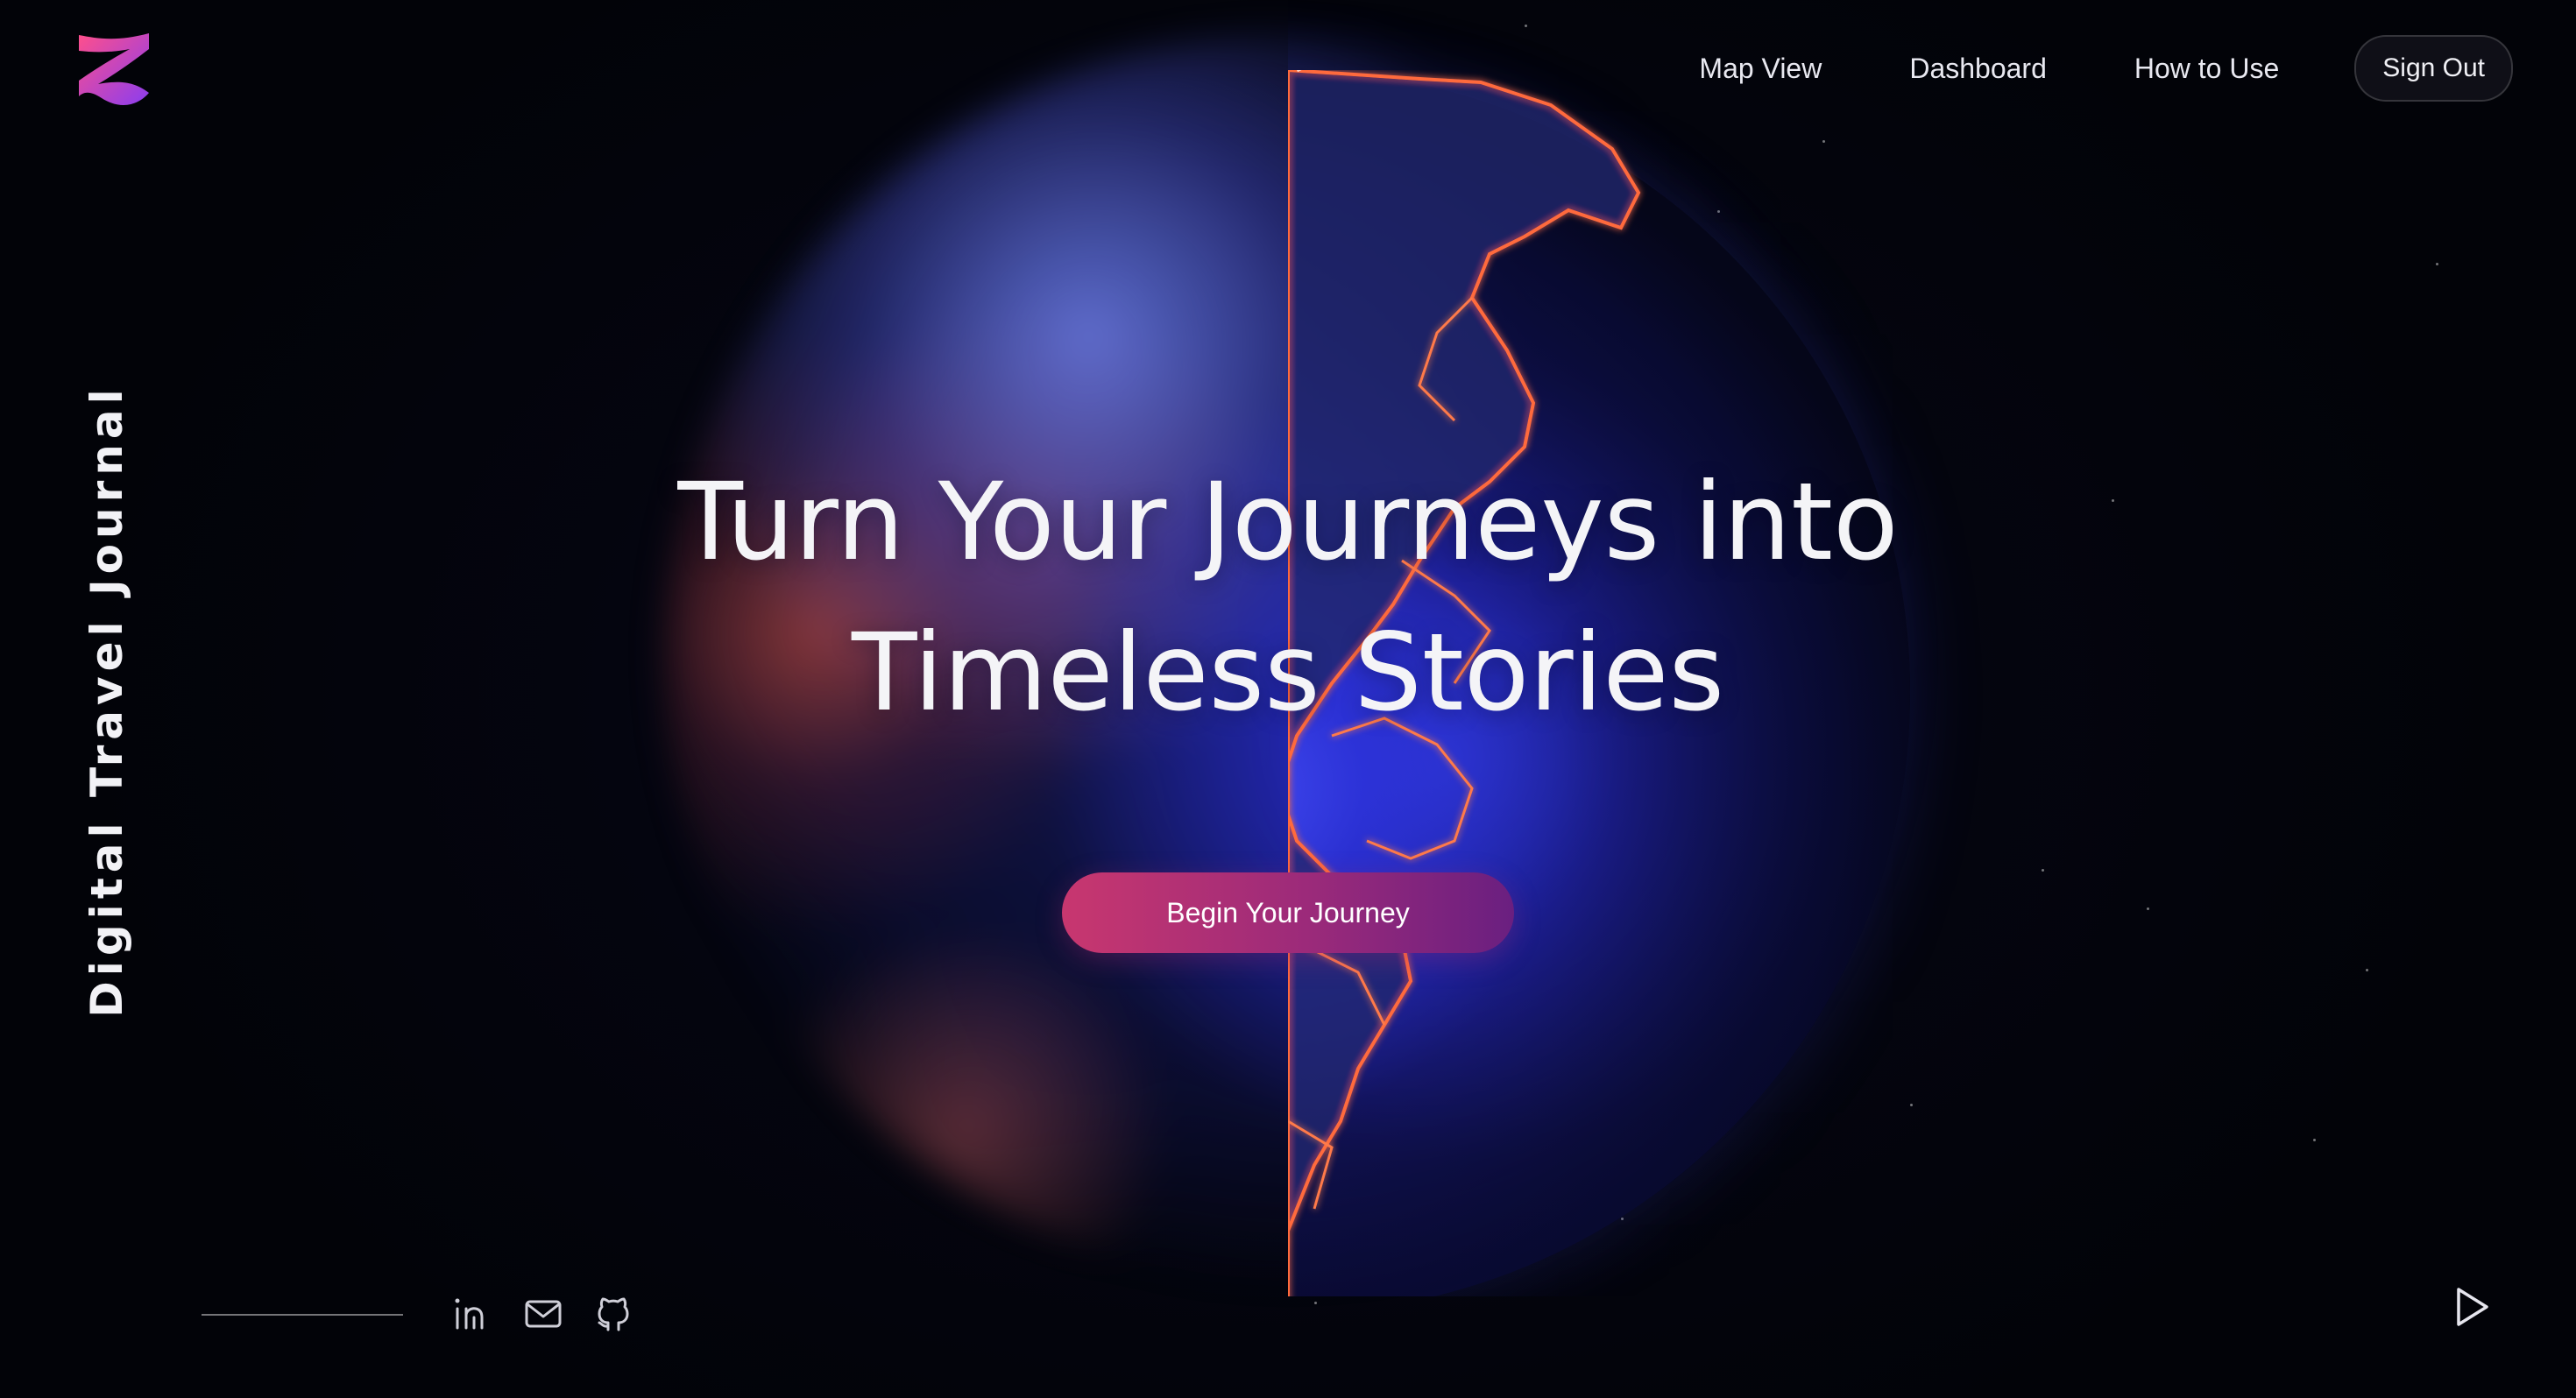 This screenshot has width=2576, height=1398. I want to click on hero-title-line-2: Timeless Stories, so click(1287, 673).